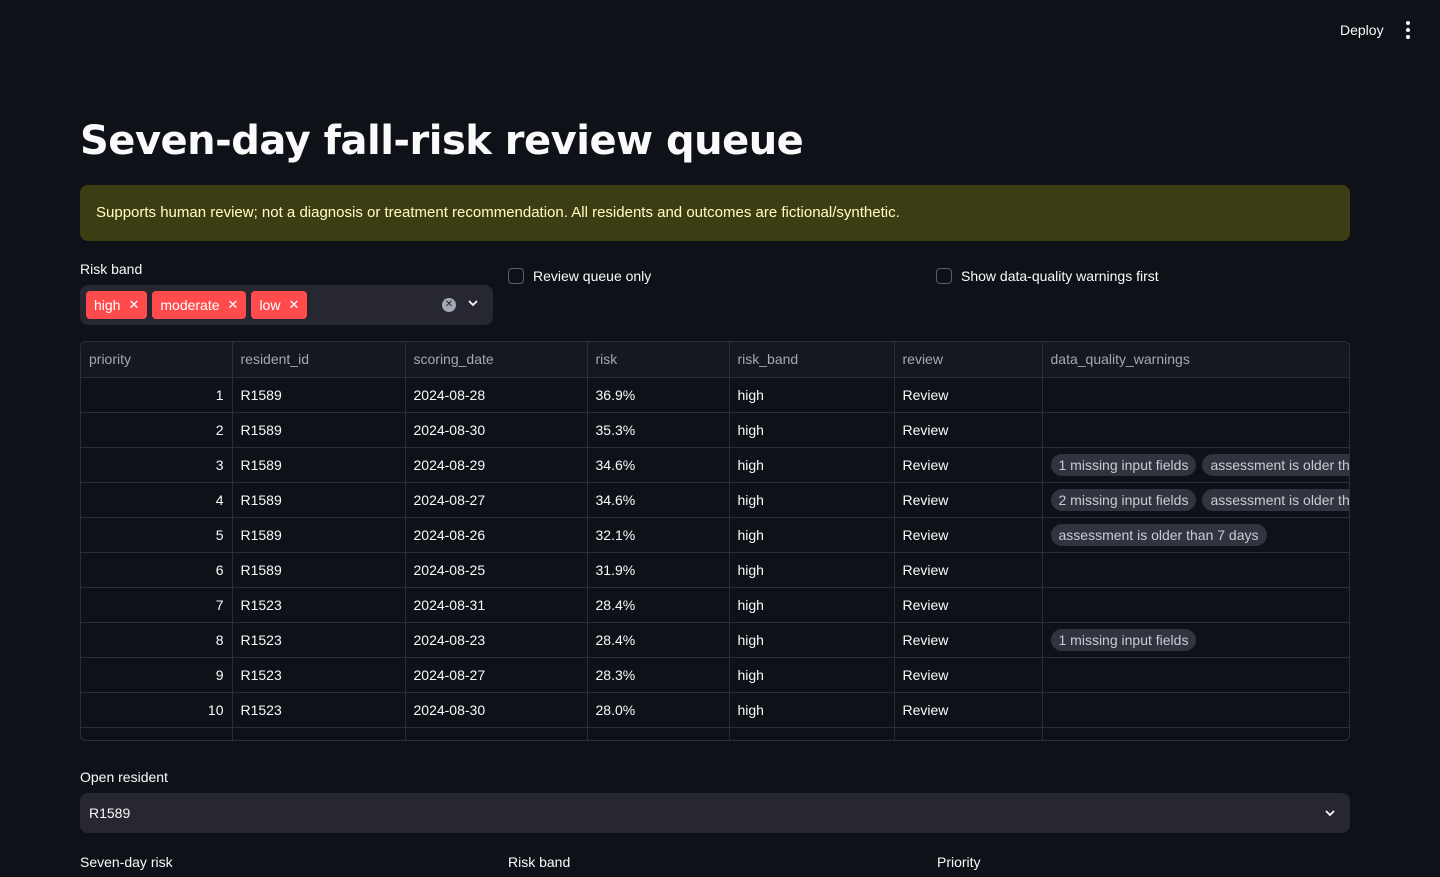 The width and height of the screenshot is (1440, 877). I want to click on table-cell: 6, so click(157, 570).